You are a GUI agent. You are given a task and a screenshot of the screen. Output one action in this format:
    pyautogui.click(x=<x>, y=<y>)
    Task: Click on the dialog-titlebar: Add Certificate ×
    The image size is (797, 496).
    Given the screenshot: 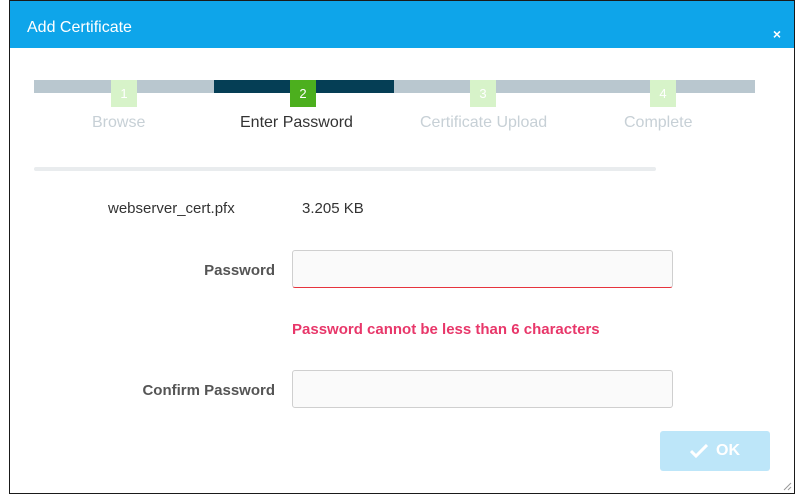 What is the action you would take?
    pyautogui.click(x=402, y=24)
    